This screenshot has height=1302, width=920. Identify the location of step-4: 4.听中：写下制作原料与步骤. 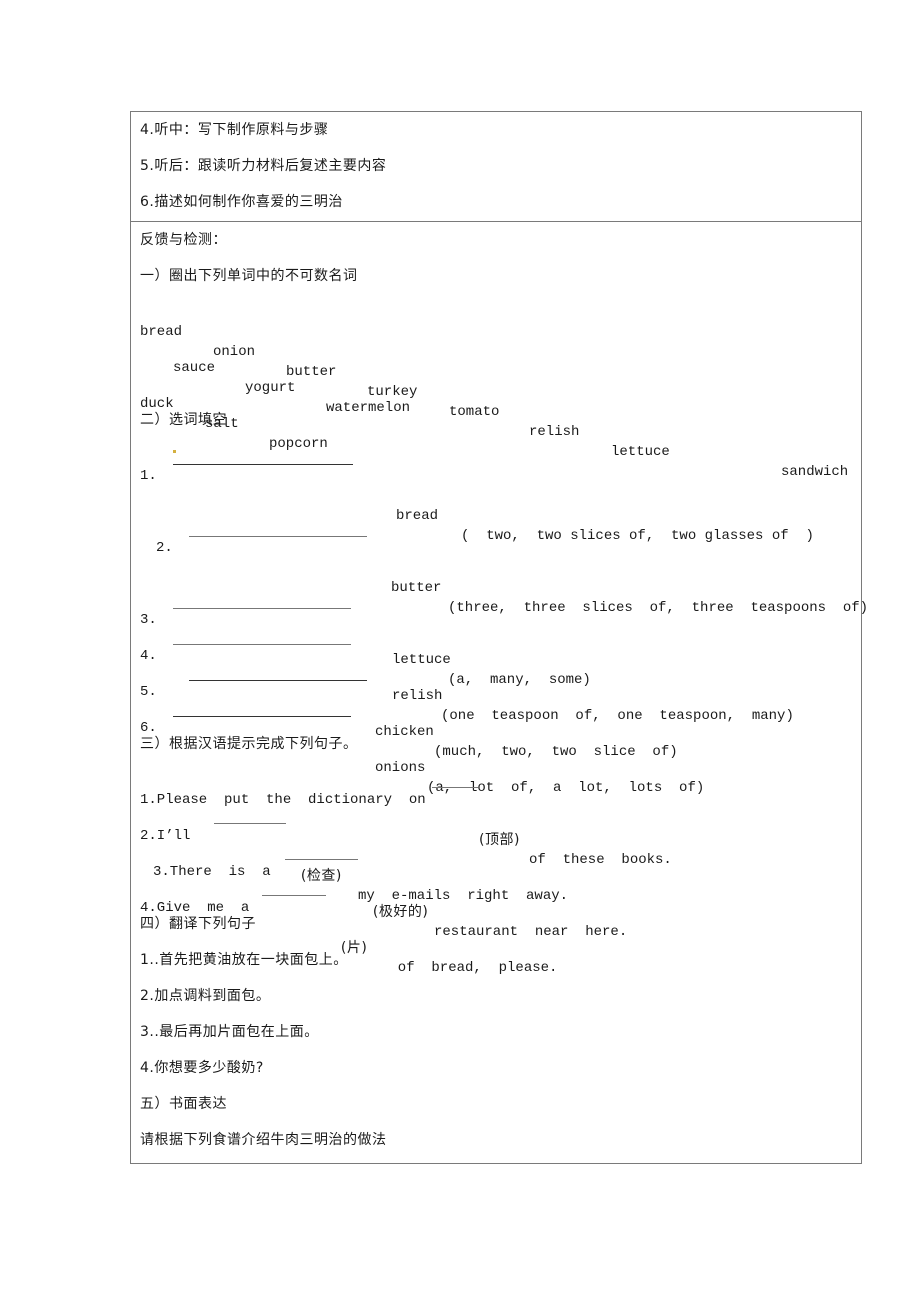
(234, 130).